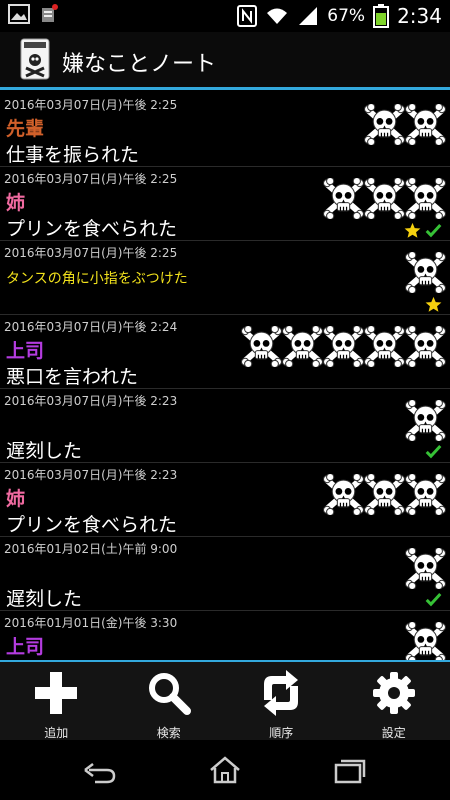 This screenshot has width=450, height=800. Describe the element at coordinates (225, 61) in the screenshot. I see `action-bar: 嫌なことノート` at that location.